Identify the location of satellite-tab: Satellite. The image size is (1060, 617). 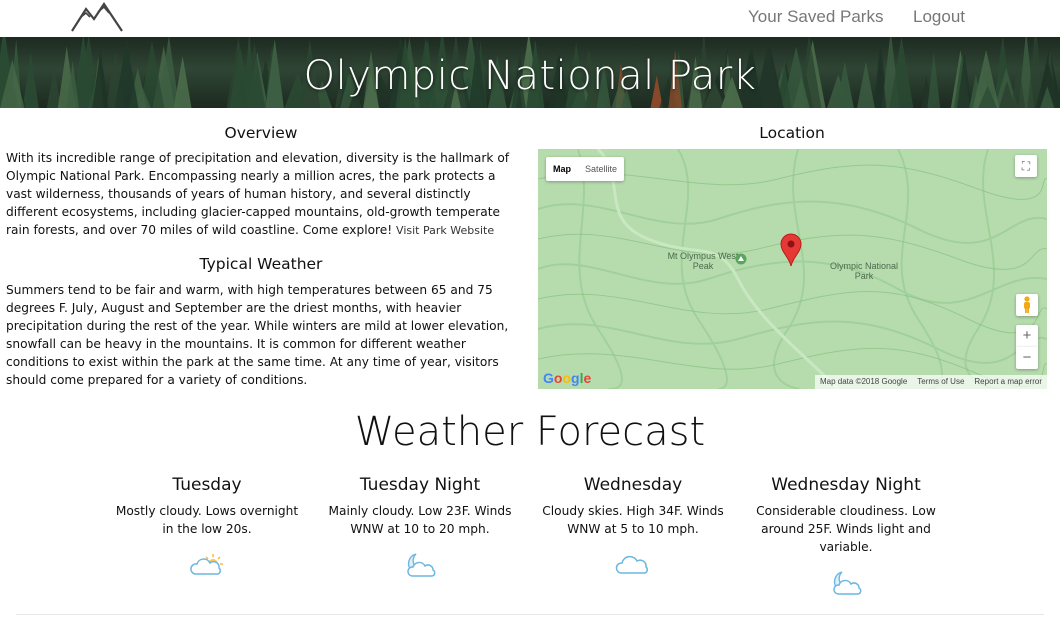
(601, 169).